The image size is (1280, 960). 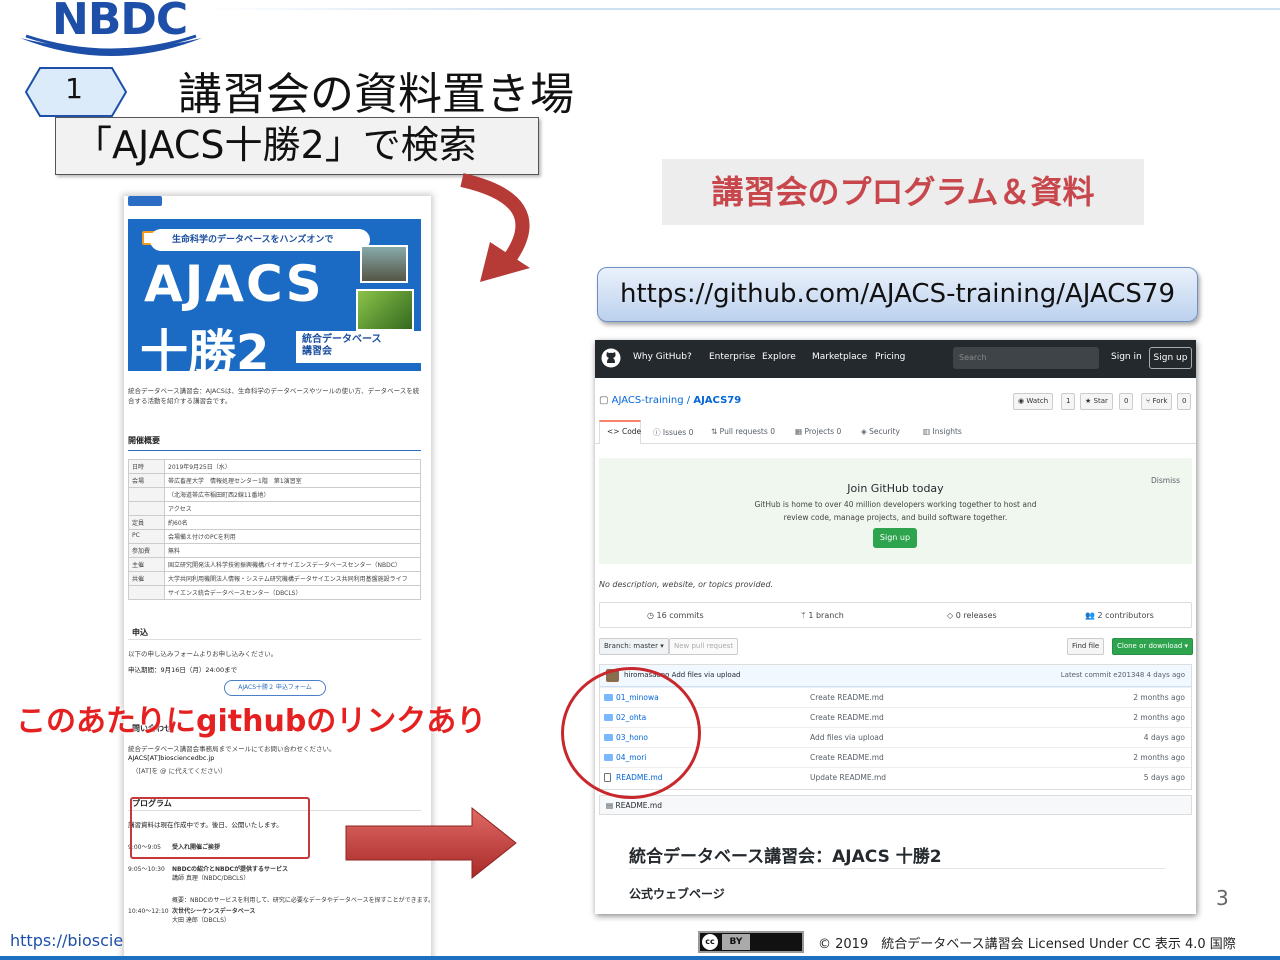 I want to click on overview-row: アクセス, so click(x=274, y=508).